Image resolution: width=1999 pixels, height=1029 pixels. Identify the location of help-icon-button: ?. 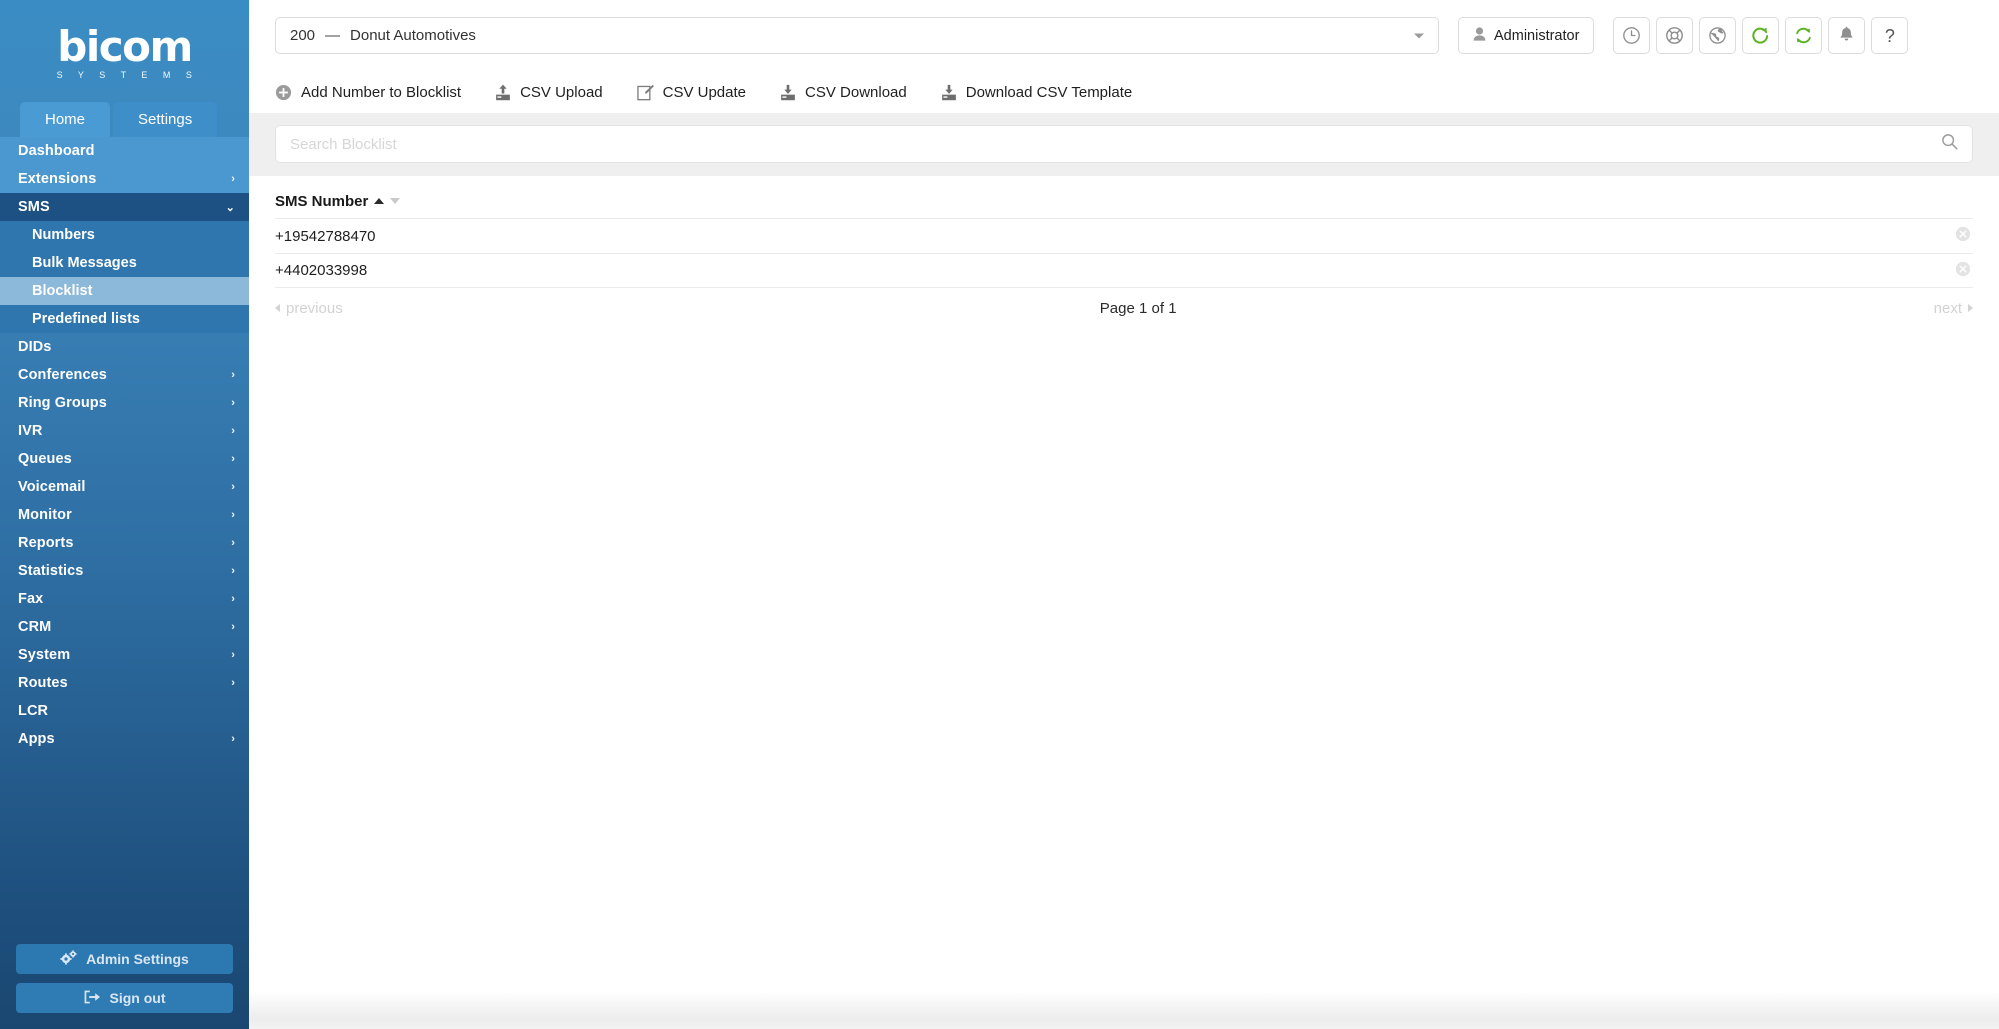
(1890, 35).